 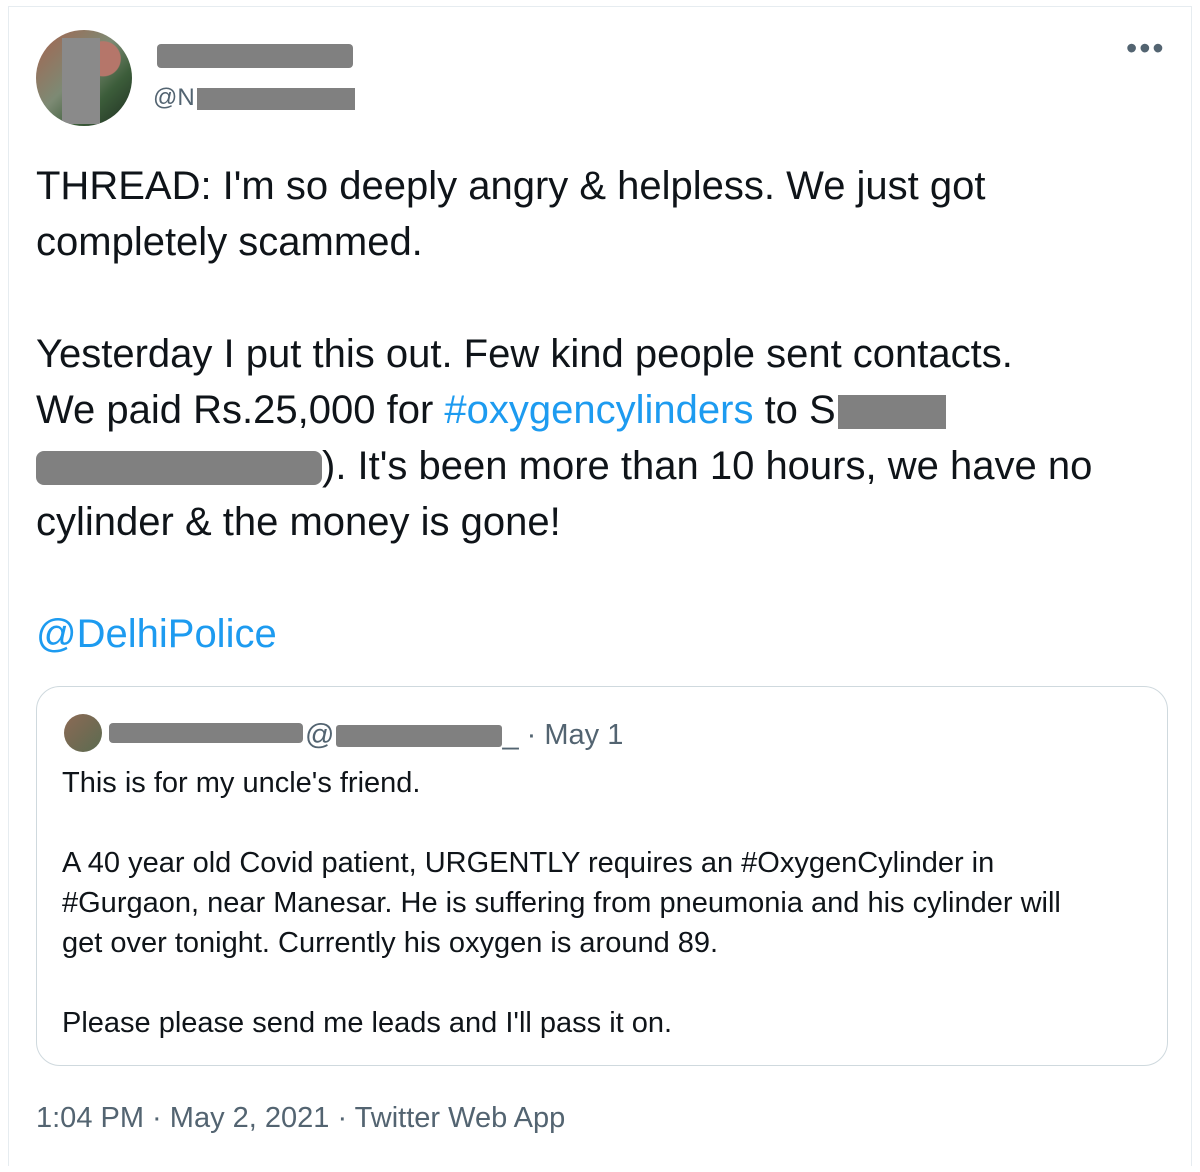 I want to click on quoted-avatar, so click(x=83, y=733).